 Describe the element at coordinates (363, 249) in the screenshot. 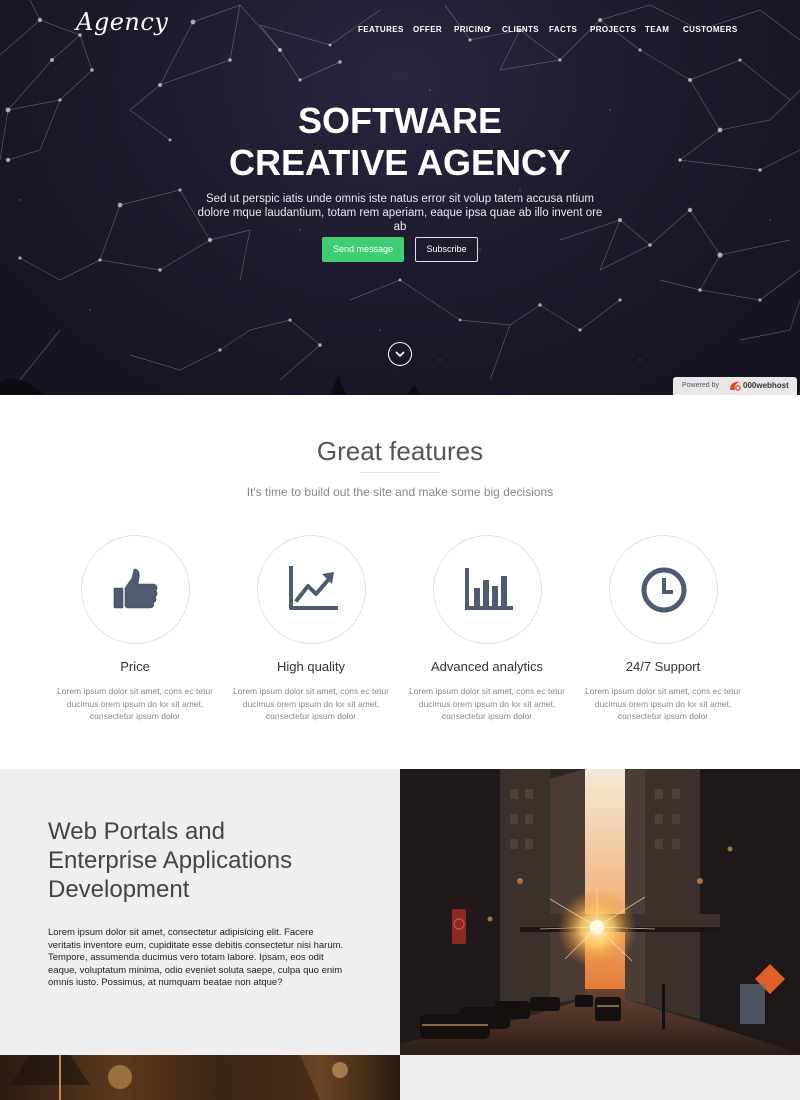

I see `send-message-button: Send message` at that location.